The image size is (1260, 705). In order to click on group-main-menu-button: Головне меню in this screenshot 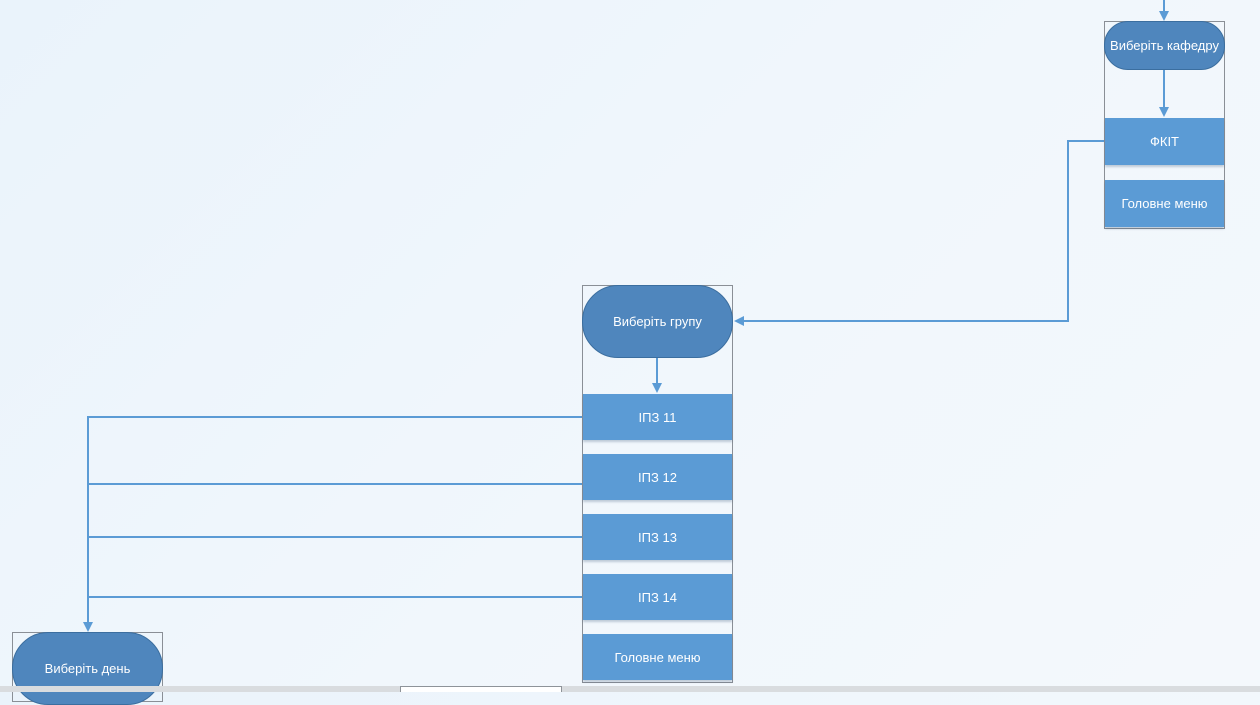, I will do `click(657, 657)`.